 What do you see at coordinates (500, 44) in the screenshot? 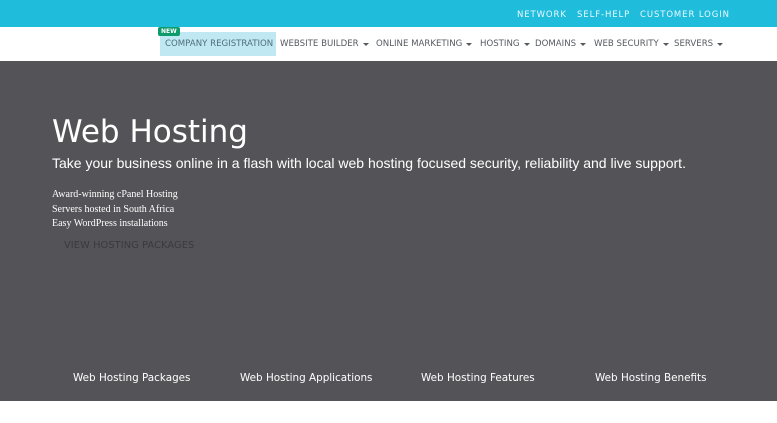
I see `nav-hosting-label: HOSTING` at bounding box center [500, 44].